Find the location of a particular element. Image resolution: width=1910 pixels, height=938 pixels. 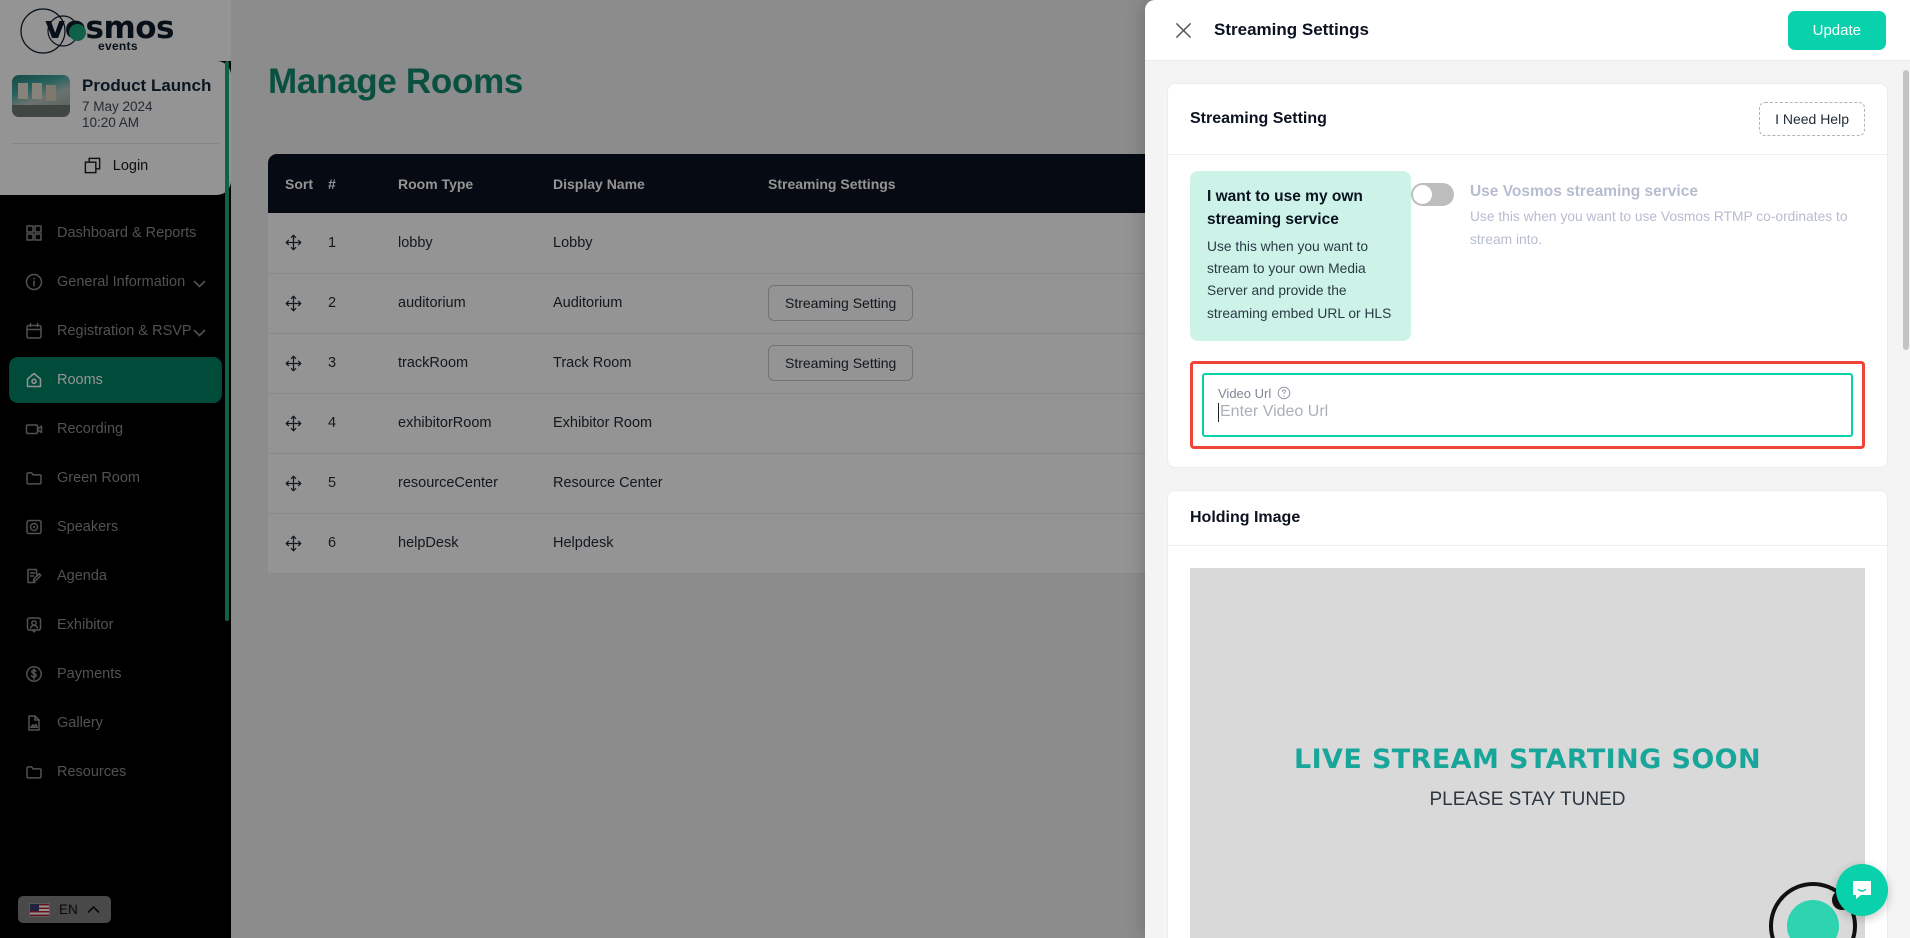

intercom-chat-launcher is located at coordinates (1862, 890).